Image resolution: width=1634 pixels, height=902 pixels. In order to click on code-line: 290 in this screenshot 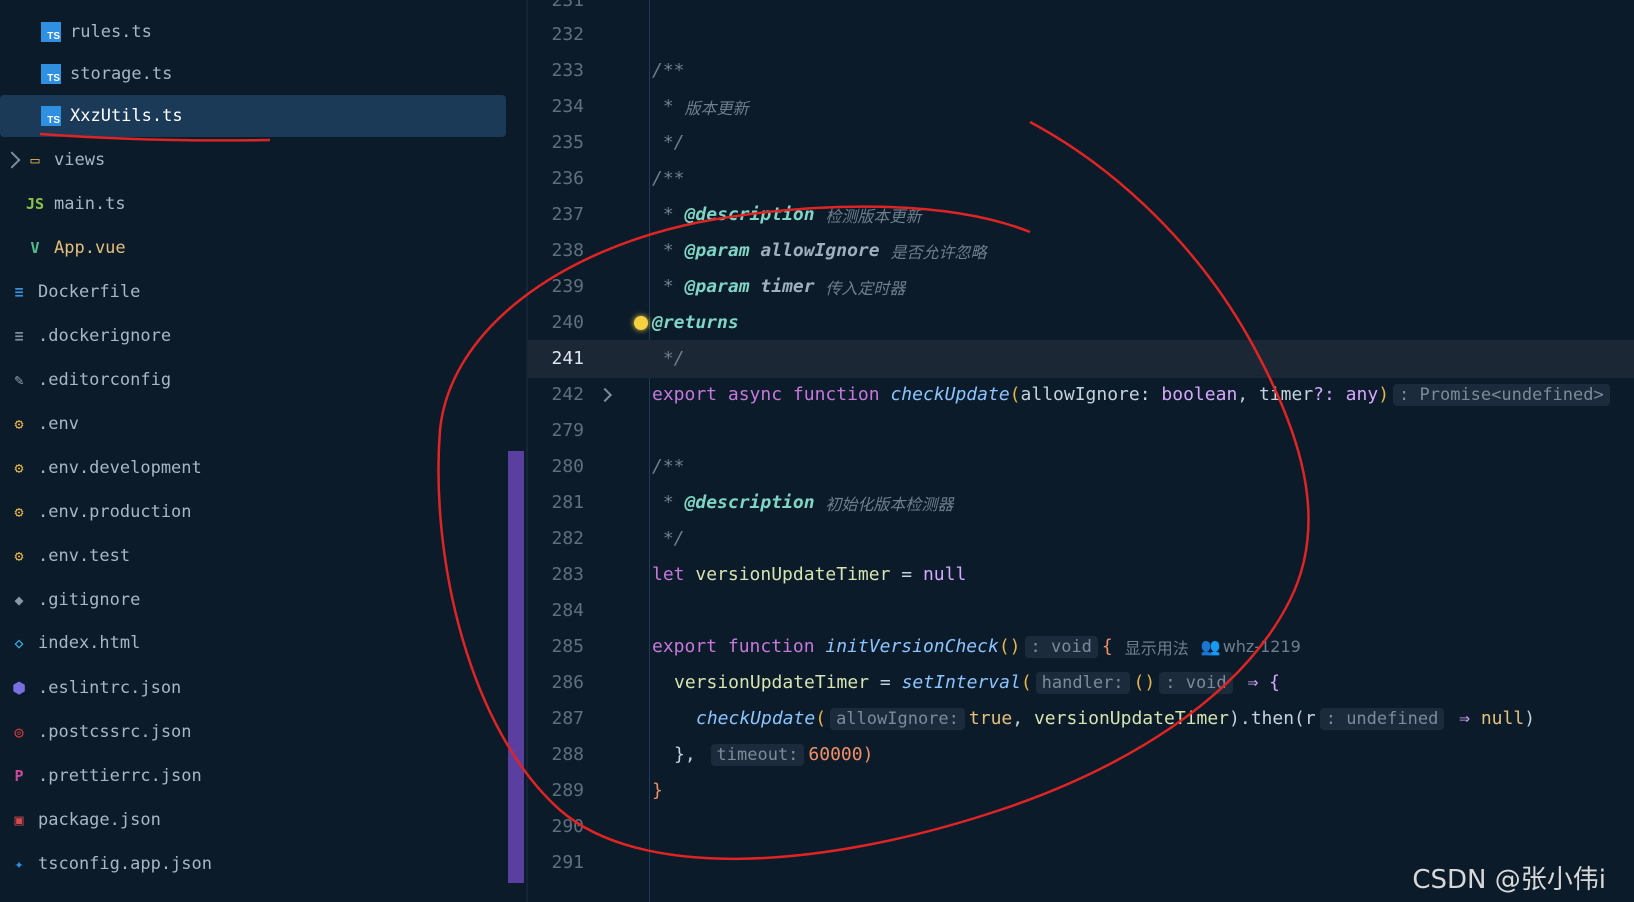, I will do `click(1081, 827)`.